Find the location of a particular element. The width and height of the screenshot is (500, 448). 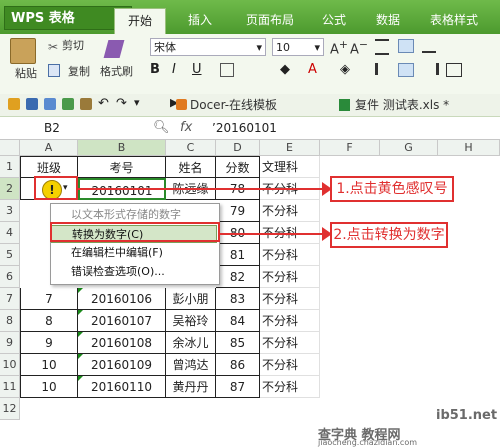

cell-d3: 79 is located at coordinates (238, 211).